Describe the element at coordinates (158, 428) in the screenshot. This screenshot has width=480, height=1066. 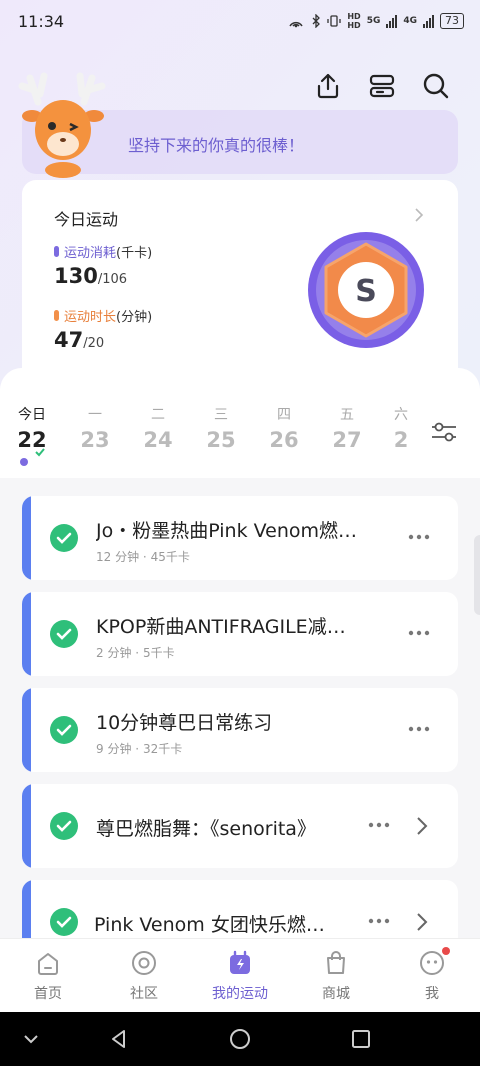
I see `day-tue: 二 24` at that location.